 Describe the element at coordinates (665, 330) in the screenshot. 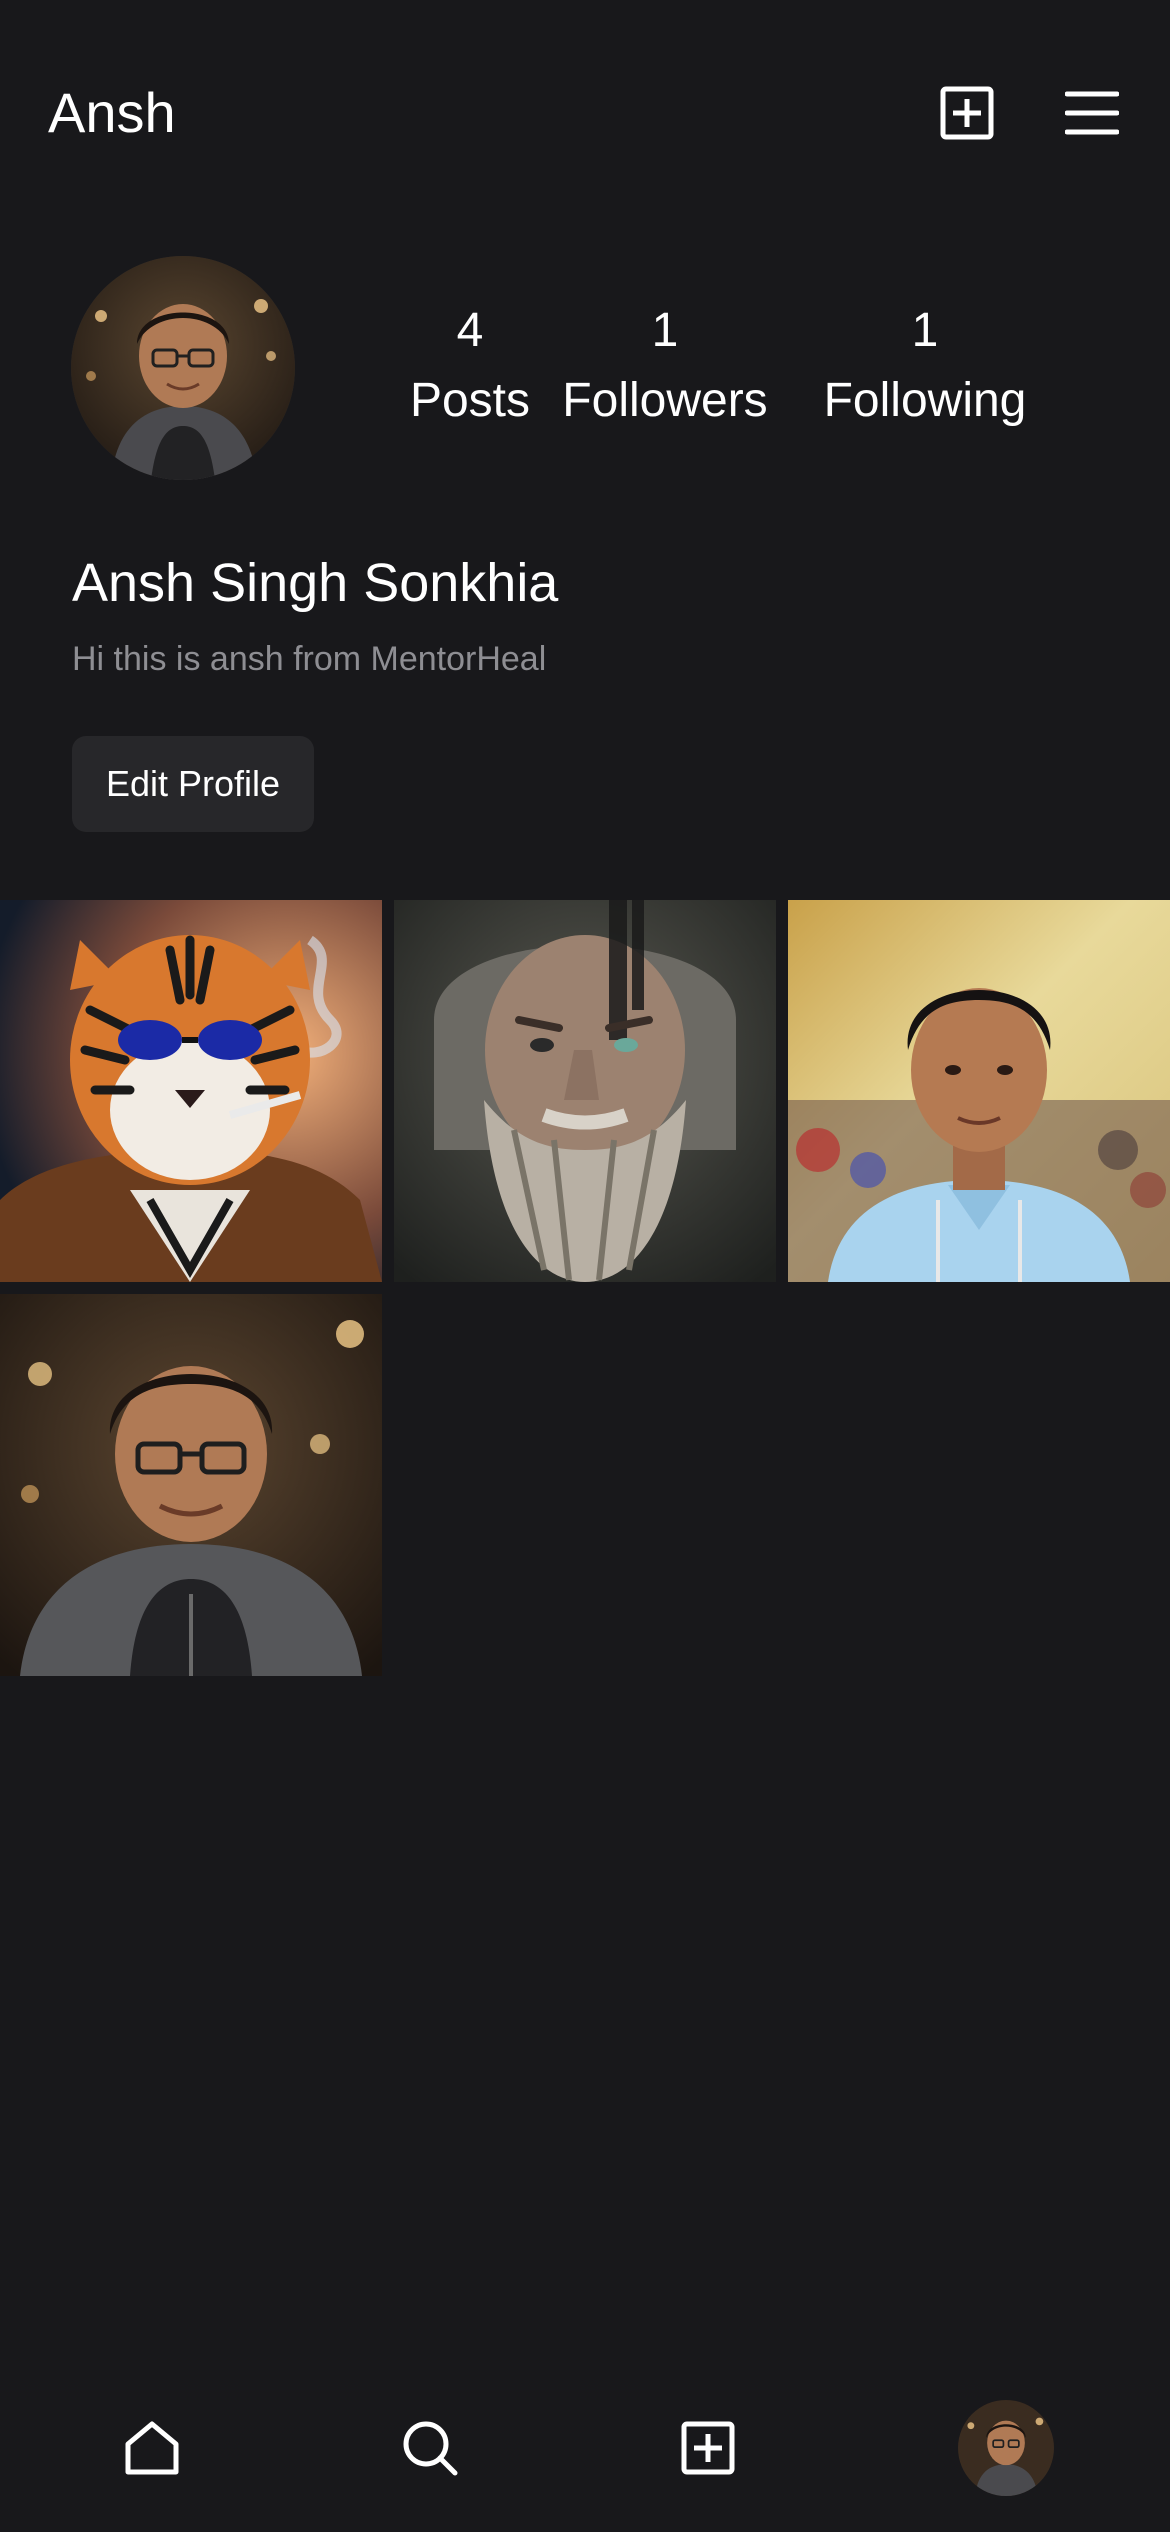

I see `followers-count: 1` at that location.